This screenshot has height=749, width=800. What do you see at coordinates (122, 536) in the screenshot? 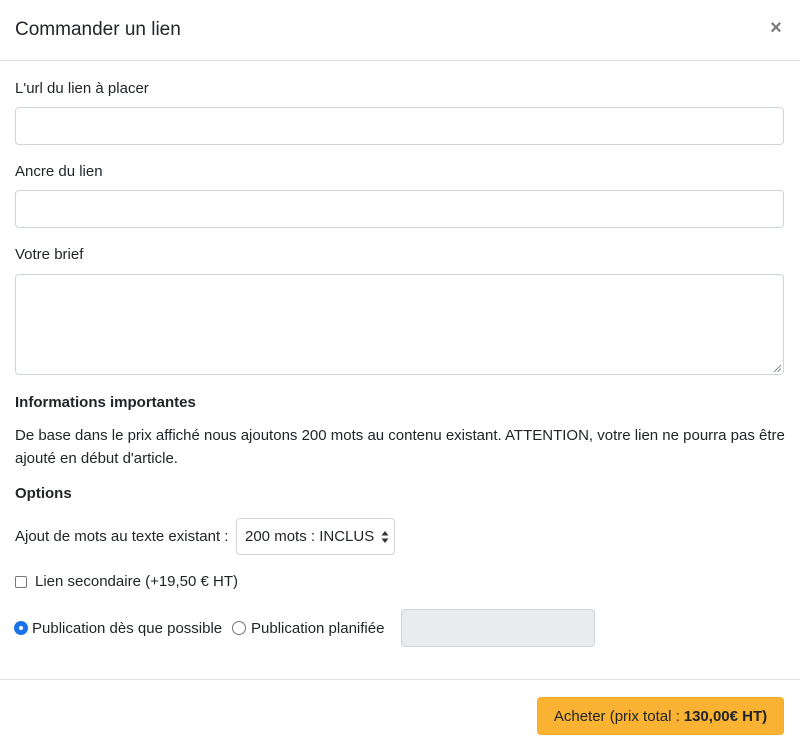
I see `words-select-label: Ajout de mots au texte existant :` at bounding box center [122, 536].